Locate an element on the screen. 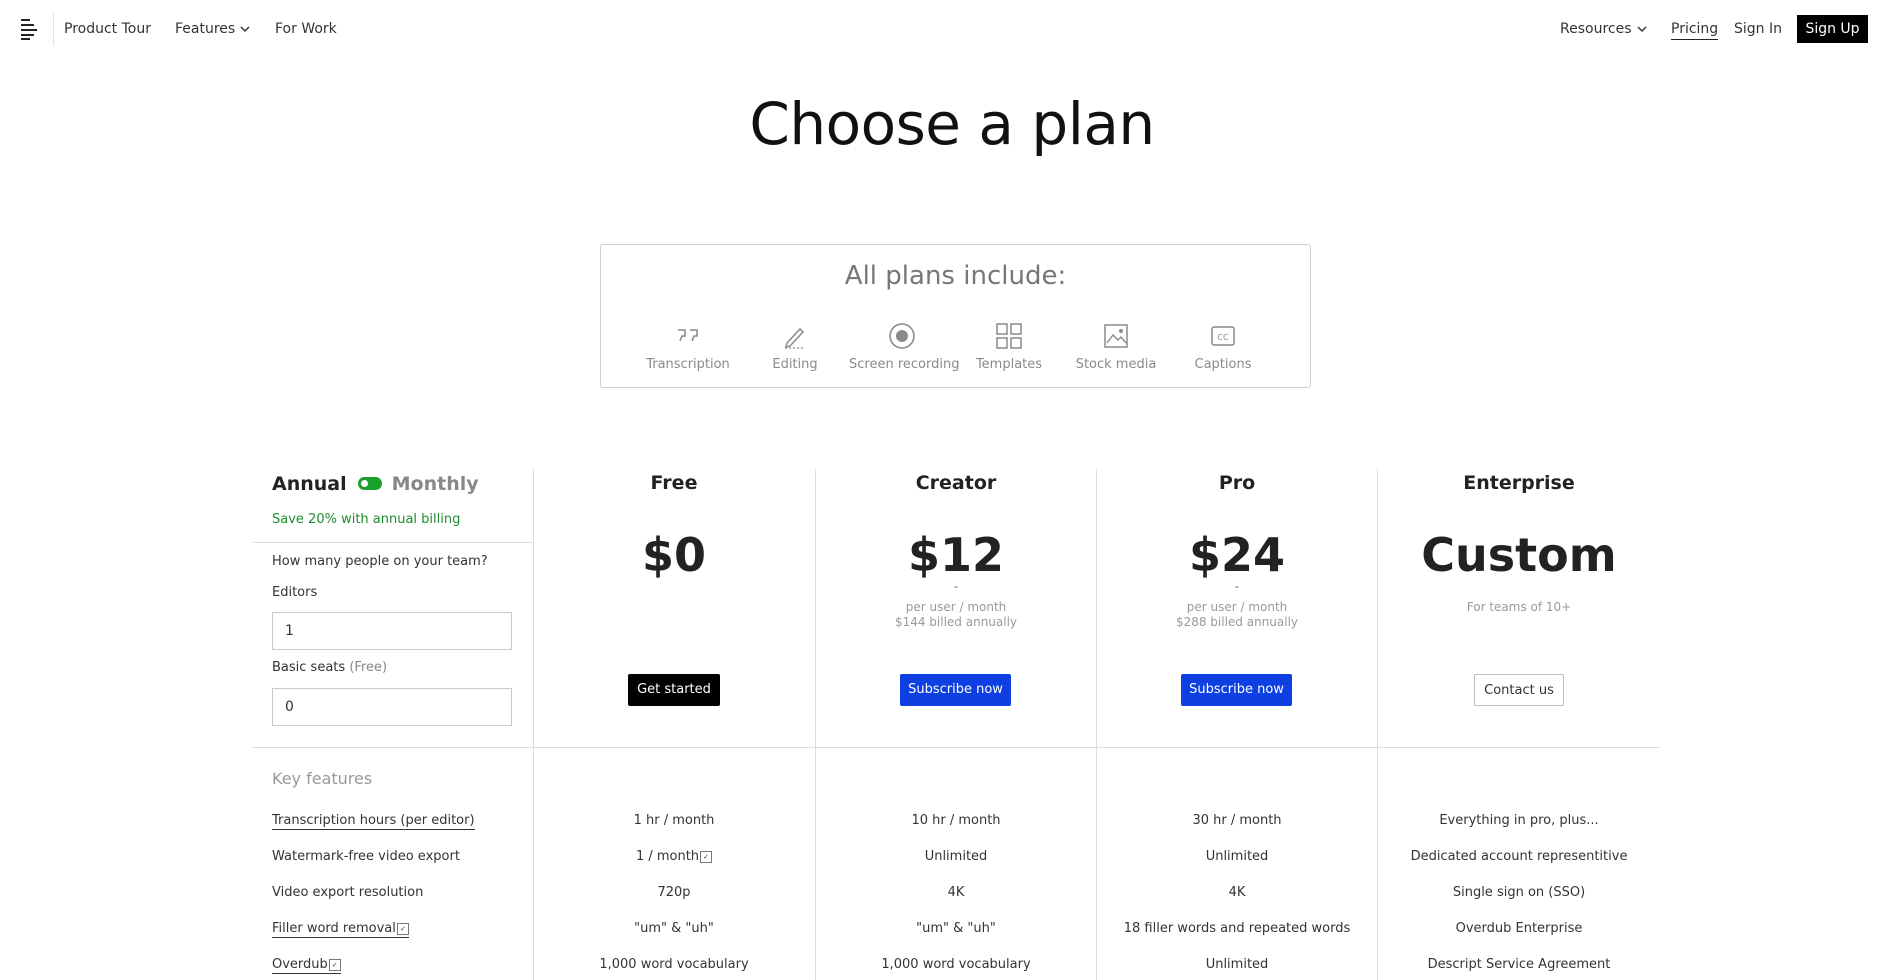 The image size is (1888, 980). monthly-label: Monthly is located at coordinates (435, 484).